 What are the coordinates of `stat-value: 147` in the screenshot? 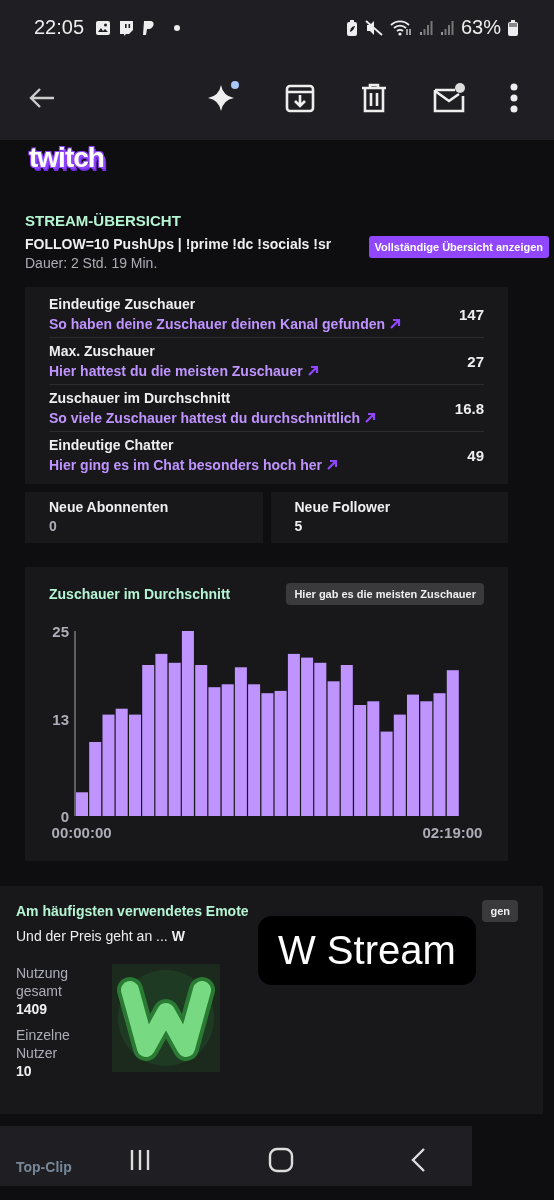 It's located at (471, 314).